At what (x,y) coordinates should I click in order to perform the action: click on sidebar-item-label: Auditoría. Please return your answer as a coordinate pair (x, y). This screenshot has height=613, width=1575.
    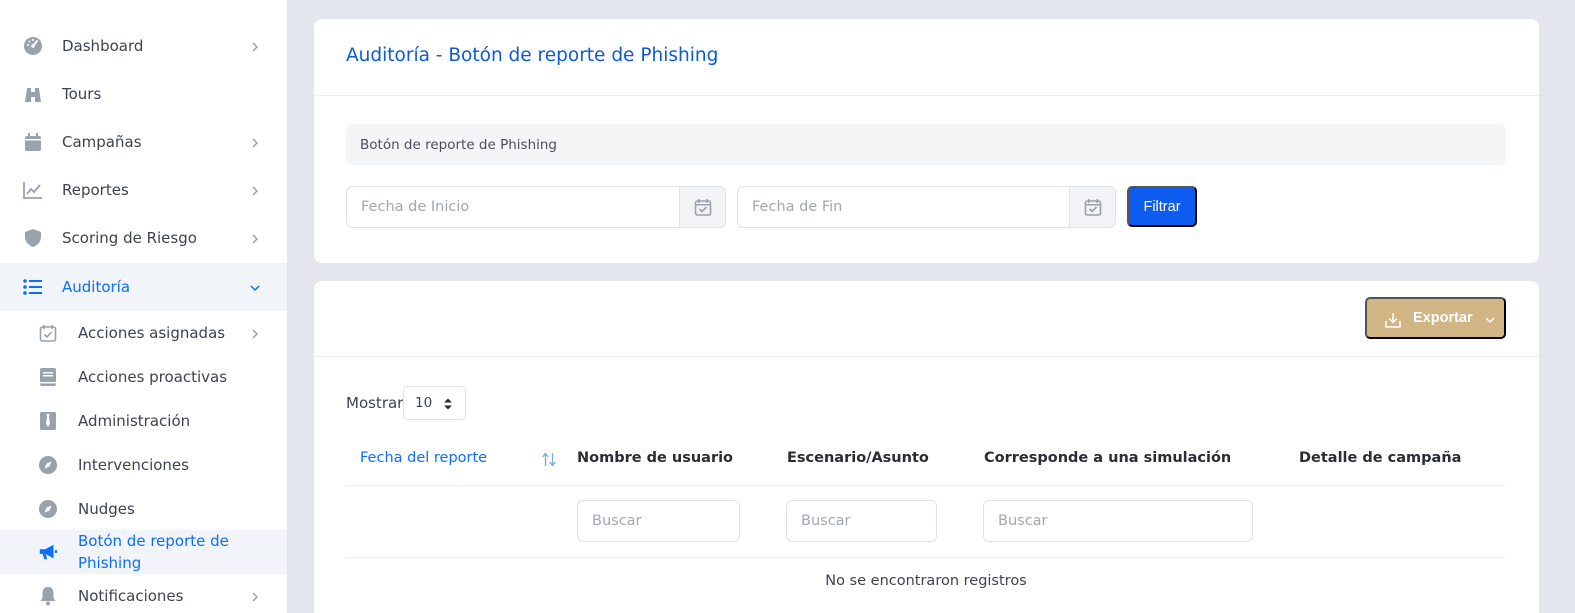
    Looking at the image, I should click on (96, 287).